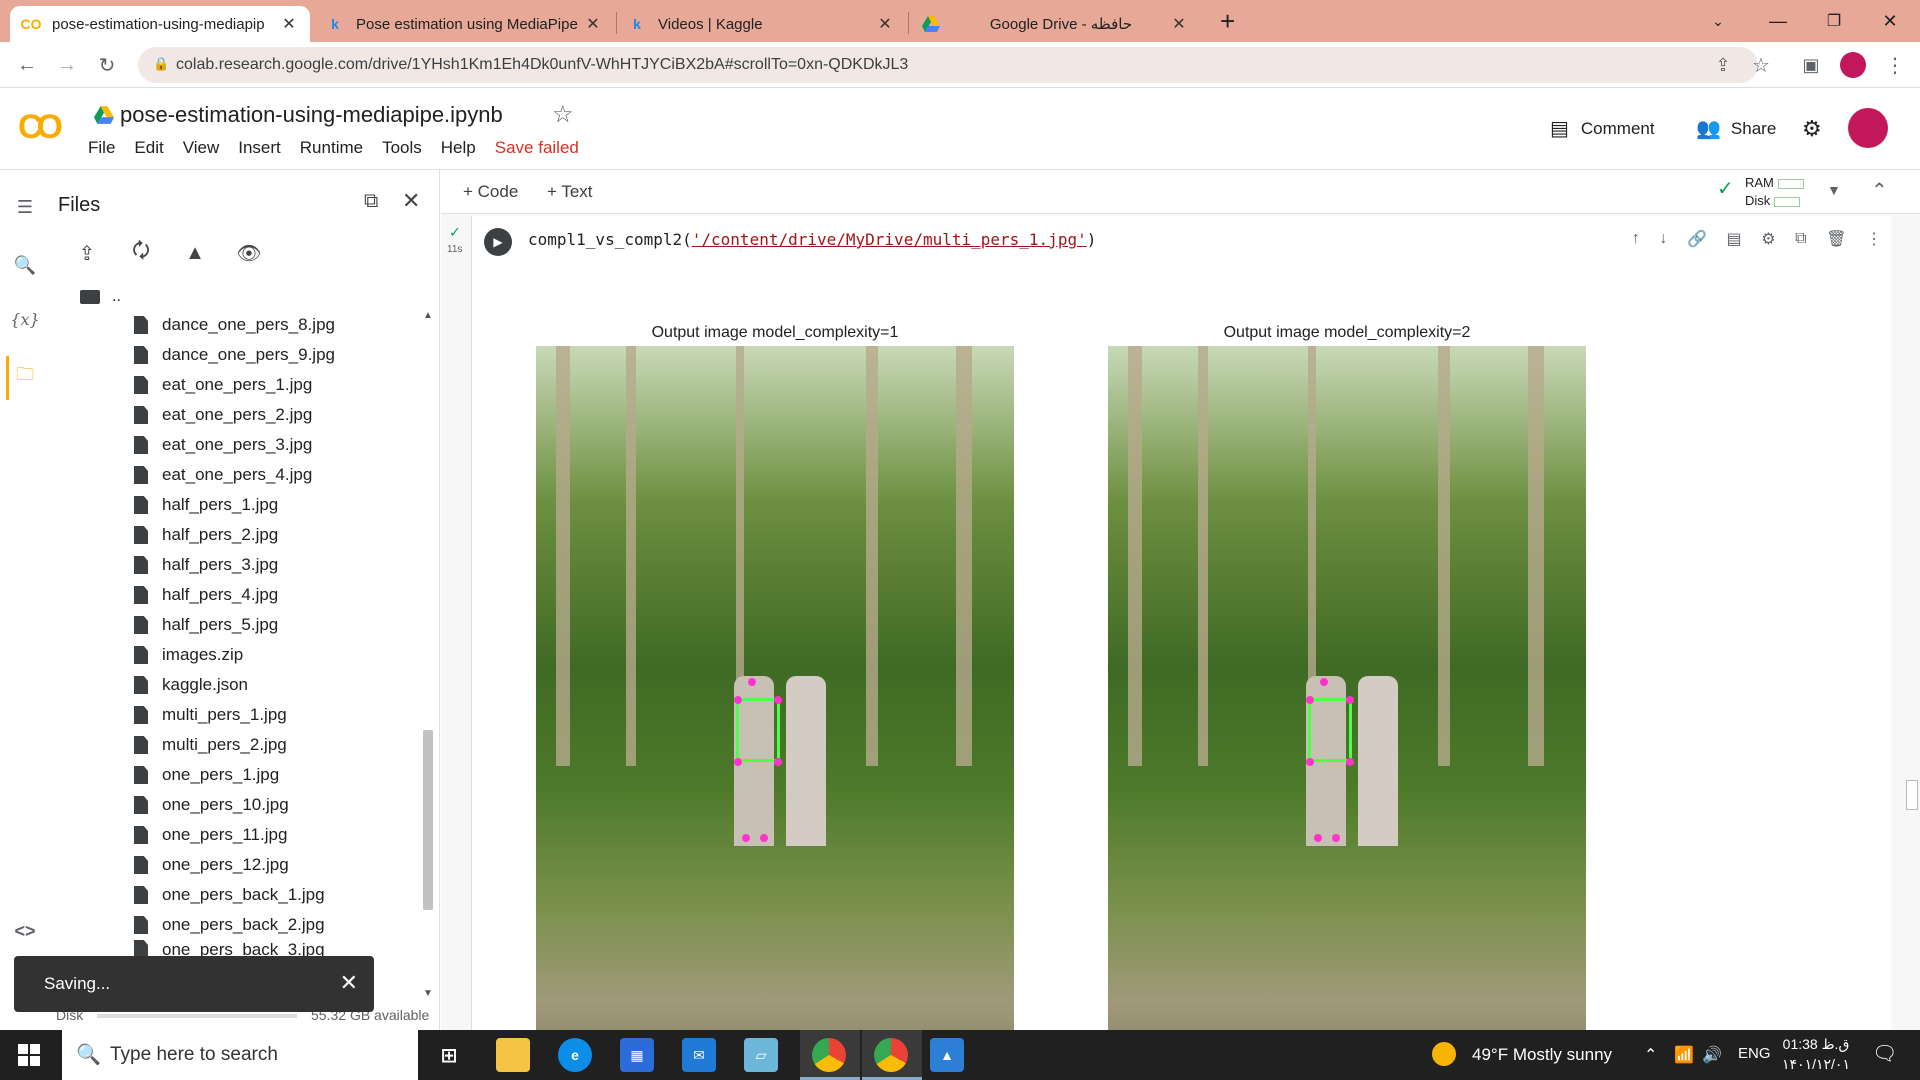 The width and height of the screenshot is (1920, 1080). I want to click on file-row: half_pers_5.jpg, so click(206, 625).